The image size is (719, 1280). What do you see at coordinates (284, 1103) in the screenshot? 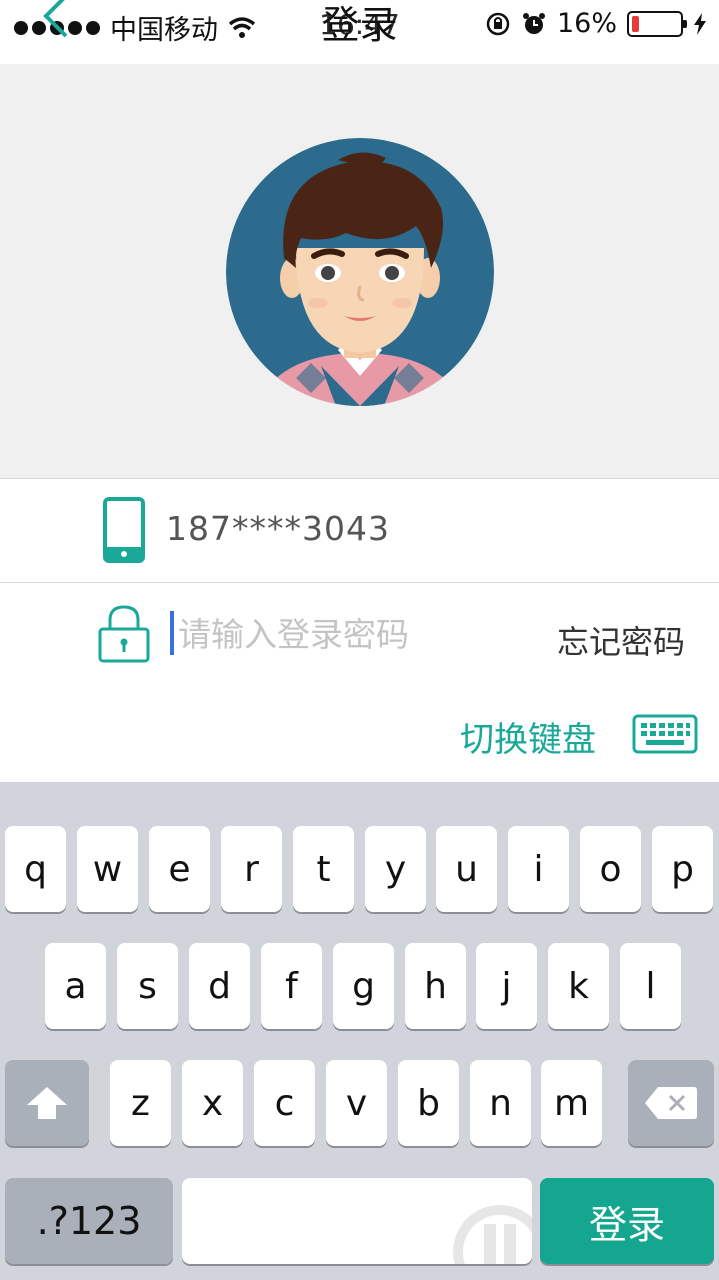
I see `key-c: c` at bounding box center [284, 1103].